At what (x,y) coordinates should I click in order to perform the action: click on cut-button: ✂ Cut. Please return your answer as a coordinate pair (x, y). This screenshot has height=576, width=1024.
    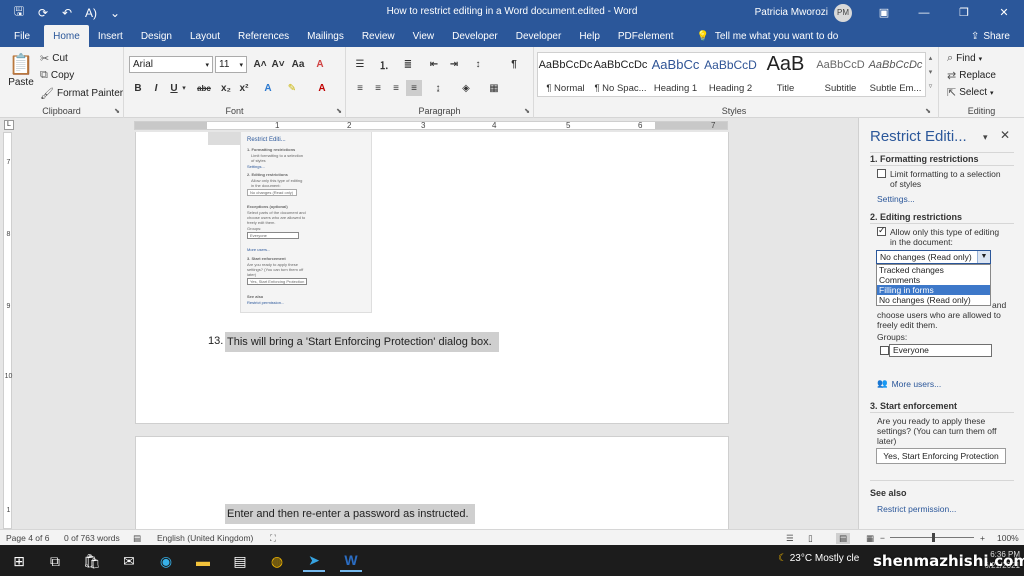
    Looking at the image, I should click on (54, 58).